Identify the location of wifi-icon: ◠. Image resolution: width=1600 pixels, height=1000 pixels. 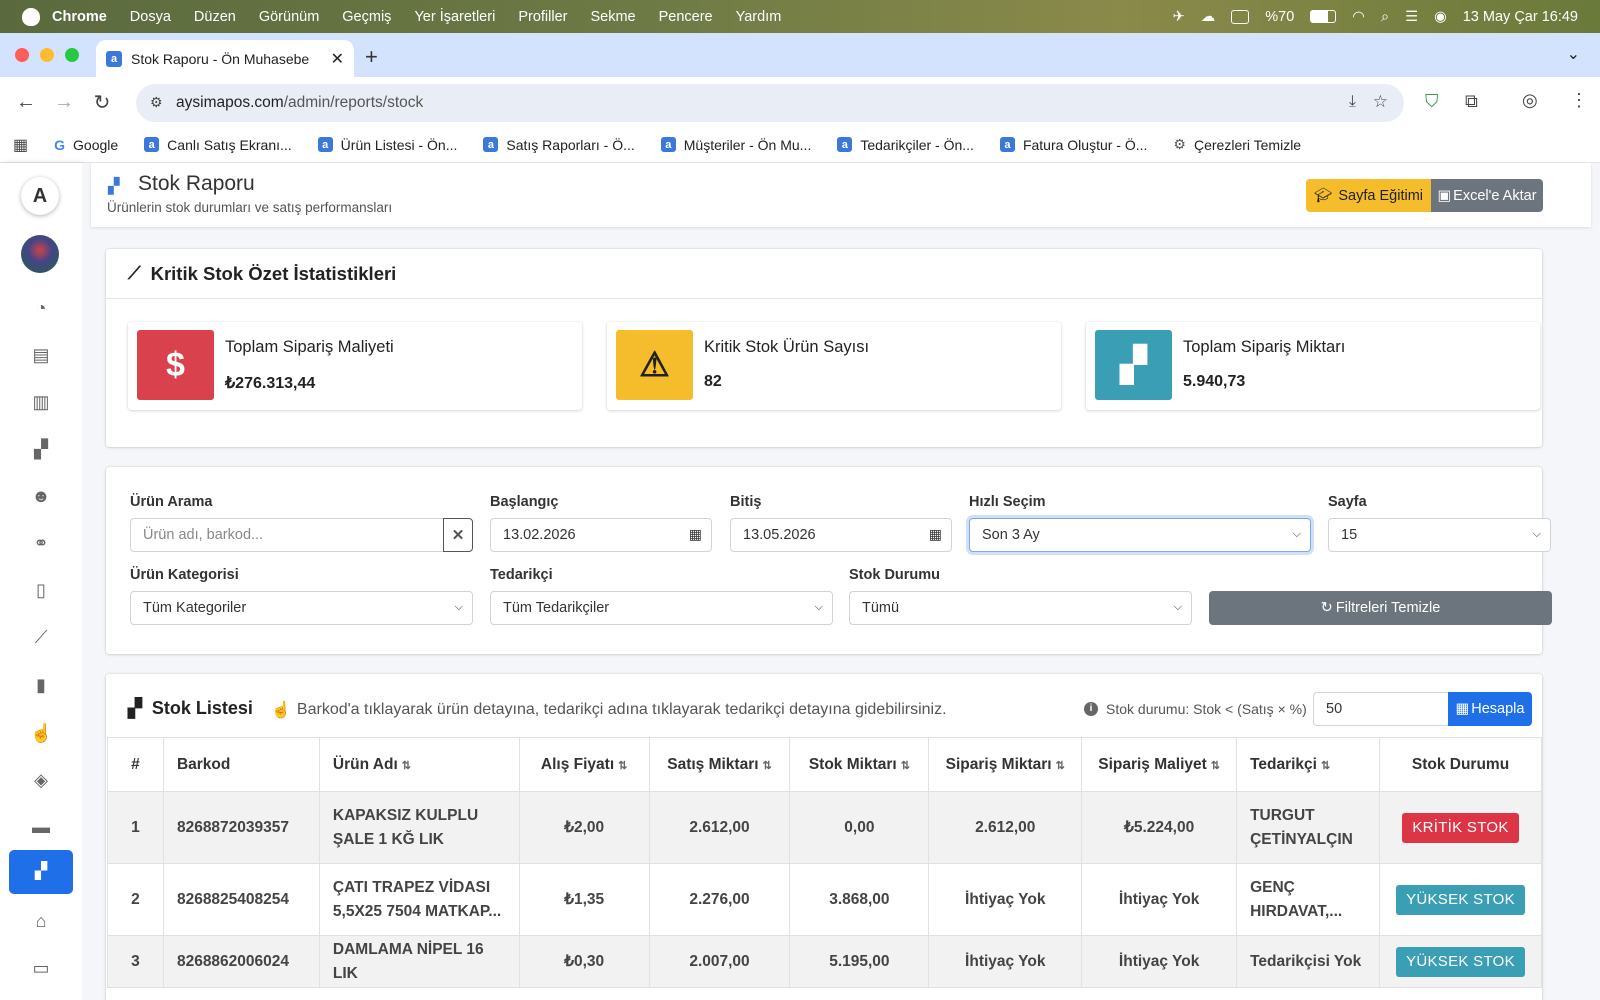
(1358, 17).